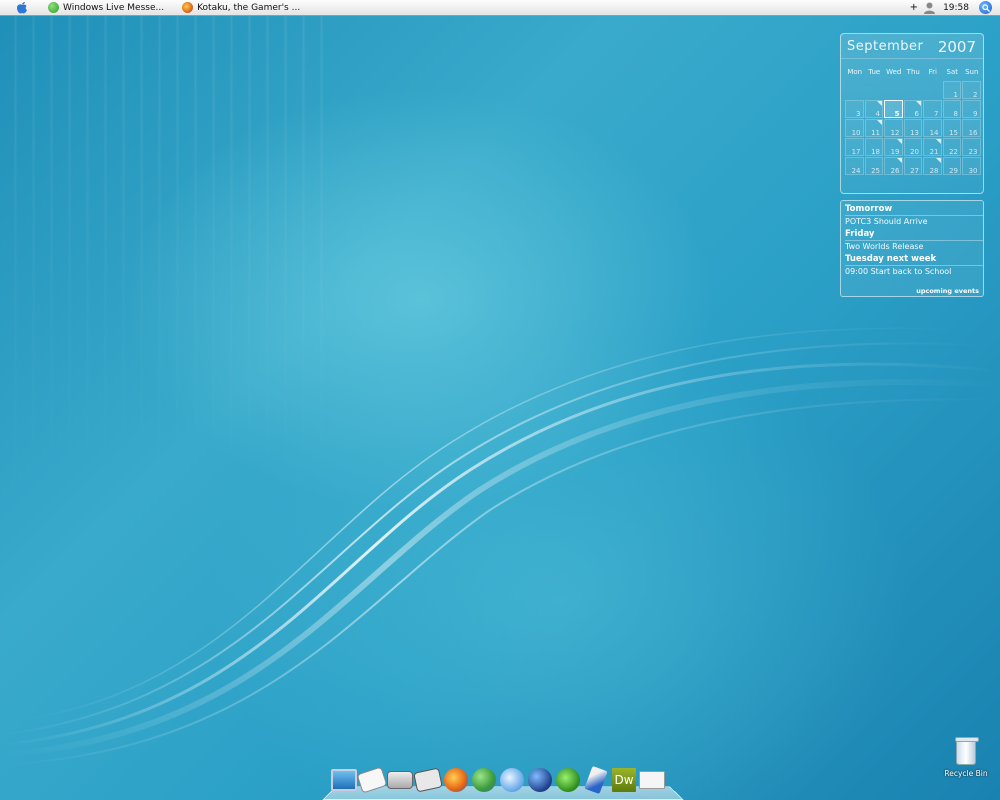 This screenshot has width=1000, height=800. Describe the element at coordinates (854, 128) in the screenshot. I see `calendar-day: 10` at that location.